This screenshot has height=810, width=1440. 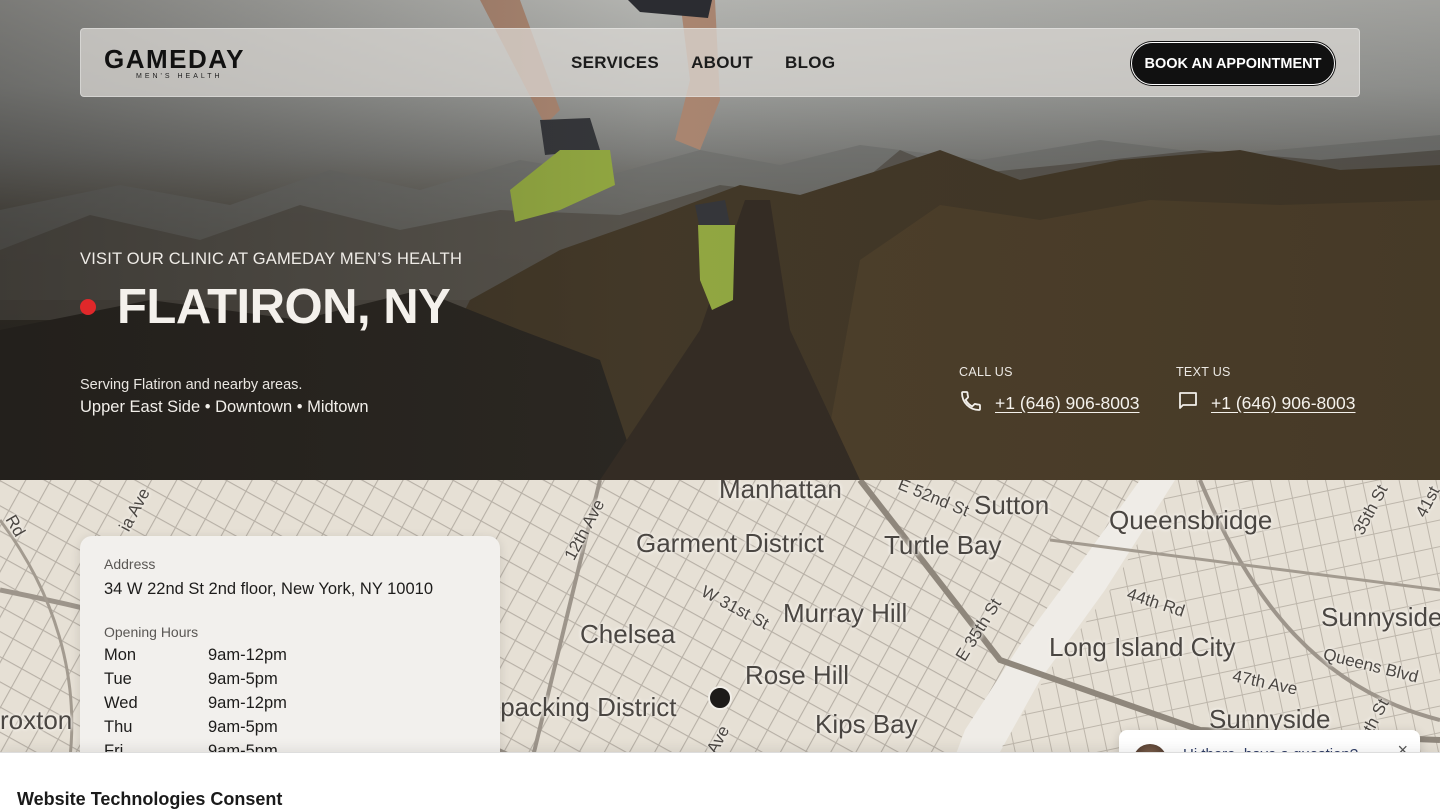 What do you see at coordinates (1203, 372) in the screenshot?
I see `text-us-label: TEXT US` at bounding box center [1203, 372].